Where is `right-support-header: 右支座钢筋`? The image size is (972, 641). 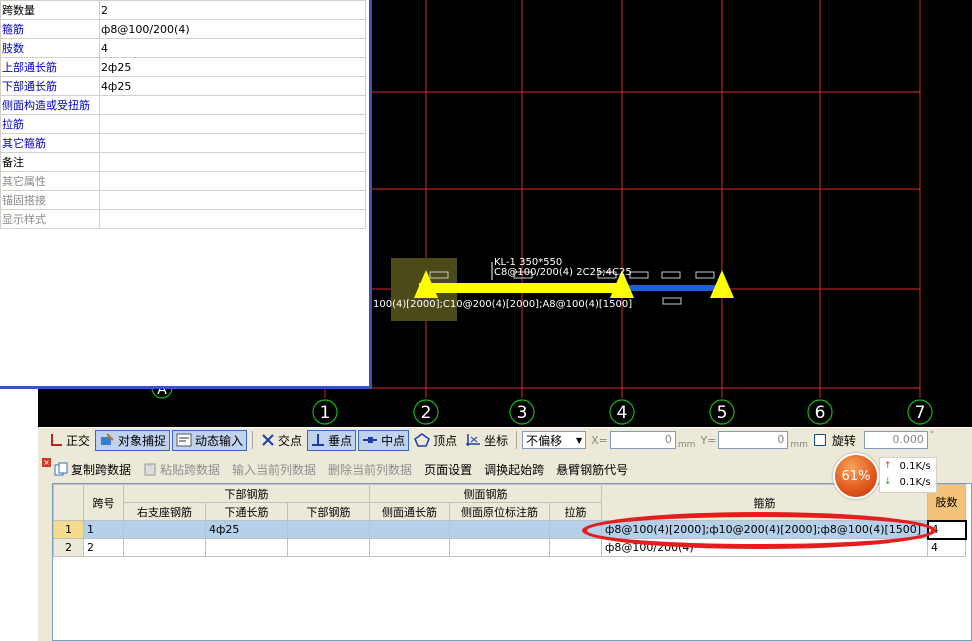 right-support-header: 右支座钢筋 is located at coordinates (164, 511).